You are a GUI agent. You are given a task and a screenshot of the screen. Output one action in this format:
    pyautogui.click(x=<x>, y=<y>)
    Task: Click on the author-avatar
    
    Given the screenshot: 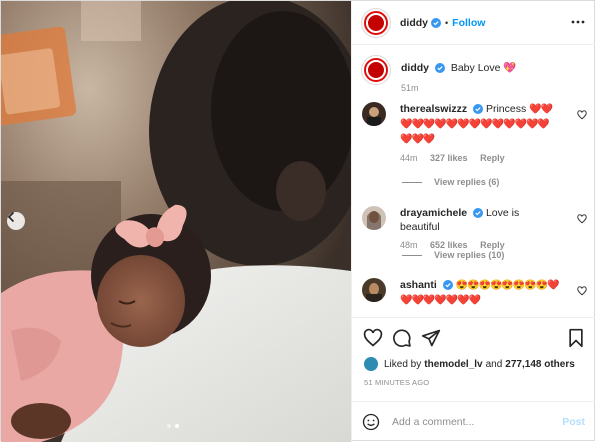 What is the action you would take?
    pyautogui.click(x=376, y=22)
    